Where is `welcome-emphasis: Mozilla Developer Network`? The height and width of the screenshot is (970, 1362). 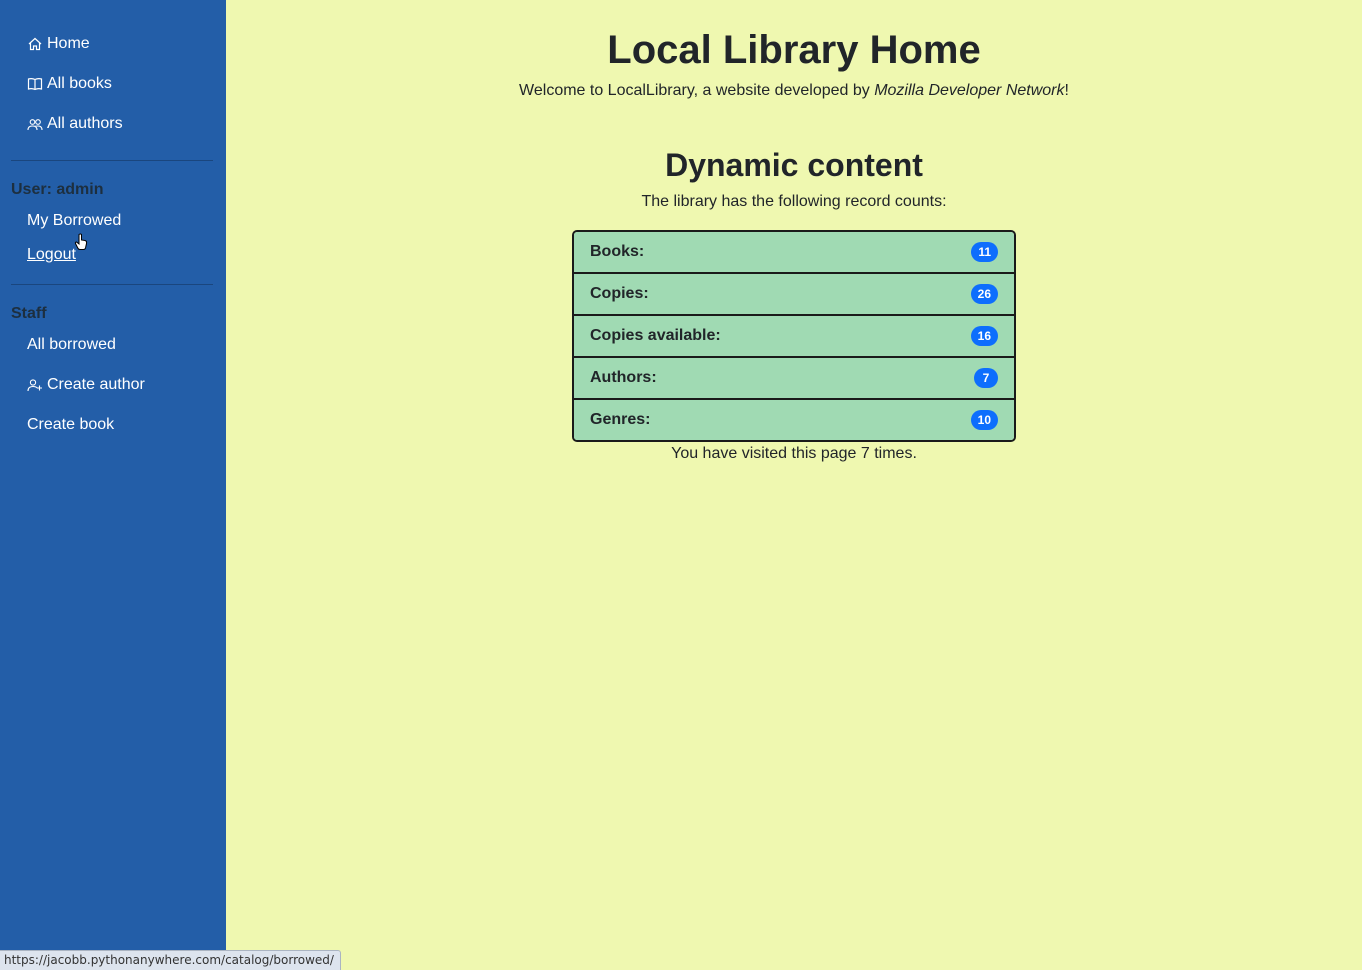 welcome-emphasis: Mozilla Developer Network is located at coordinates (969, 90).